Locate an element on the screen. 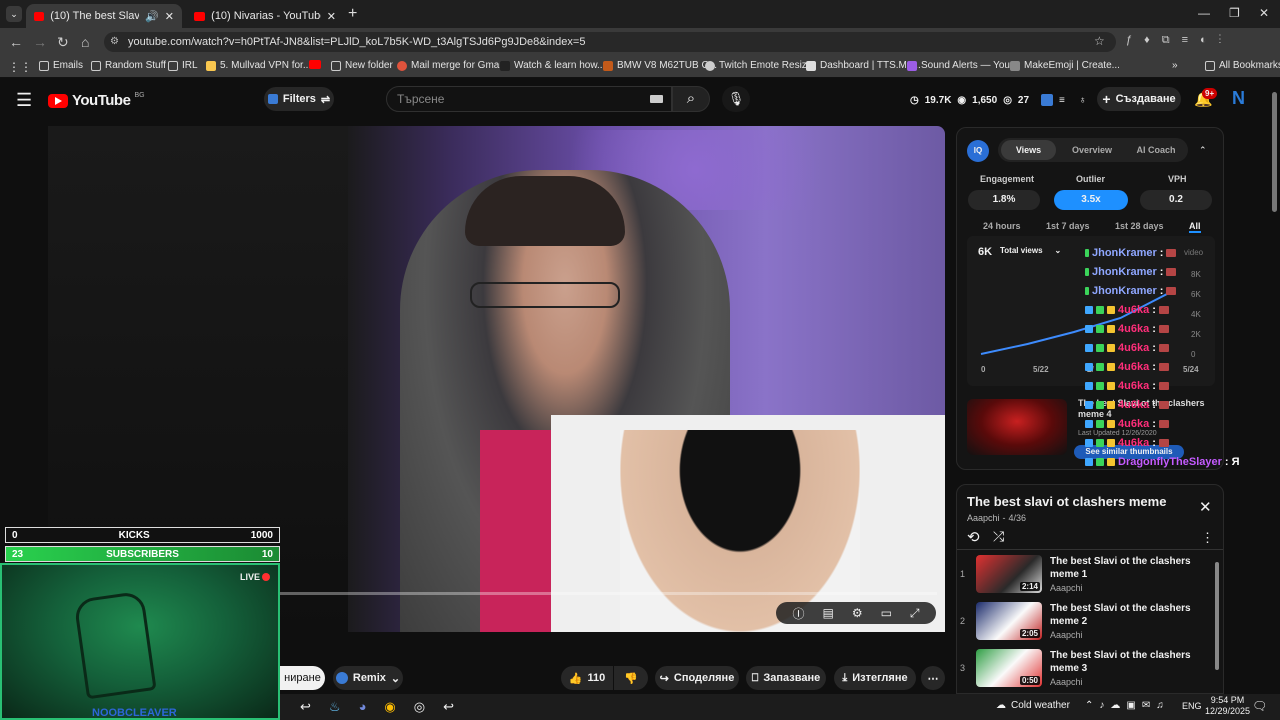  chrome-icon: ◉ is located at coordinates (389, 707).